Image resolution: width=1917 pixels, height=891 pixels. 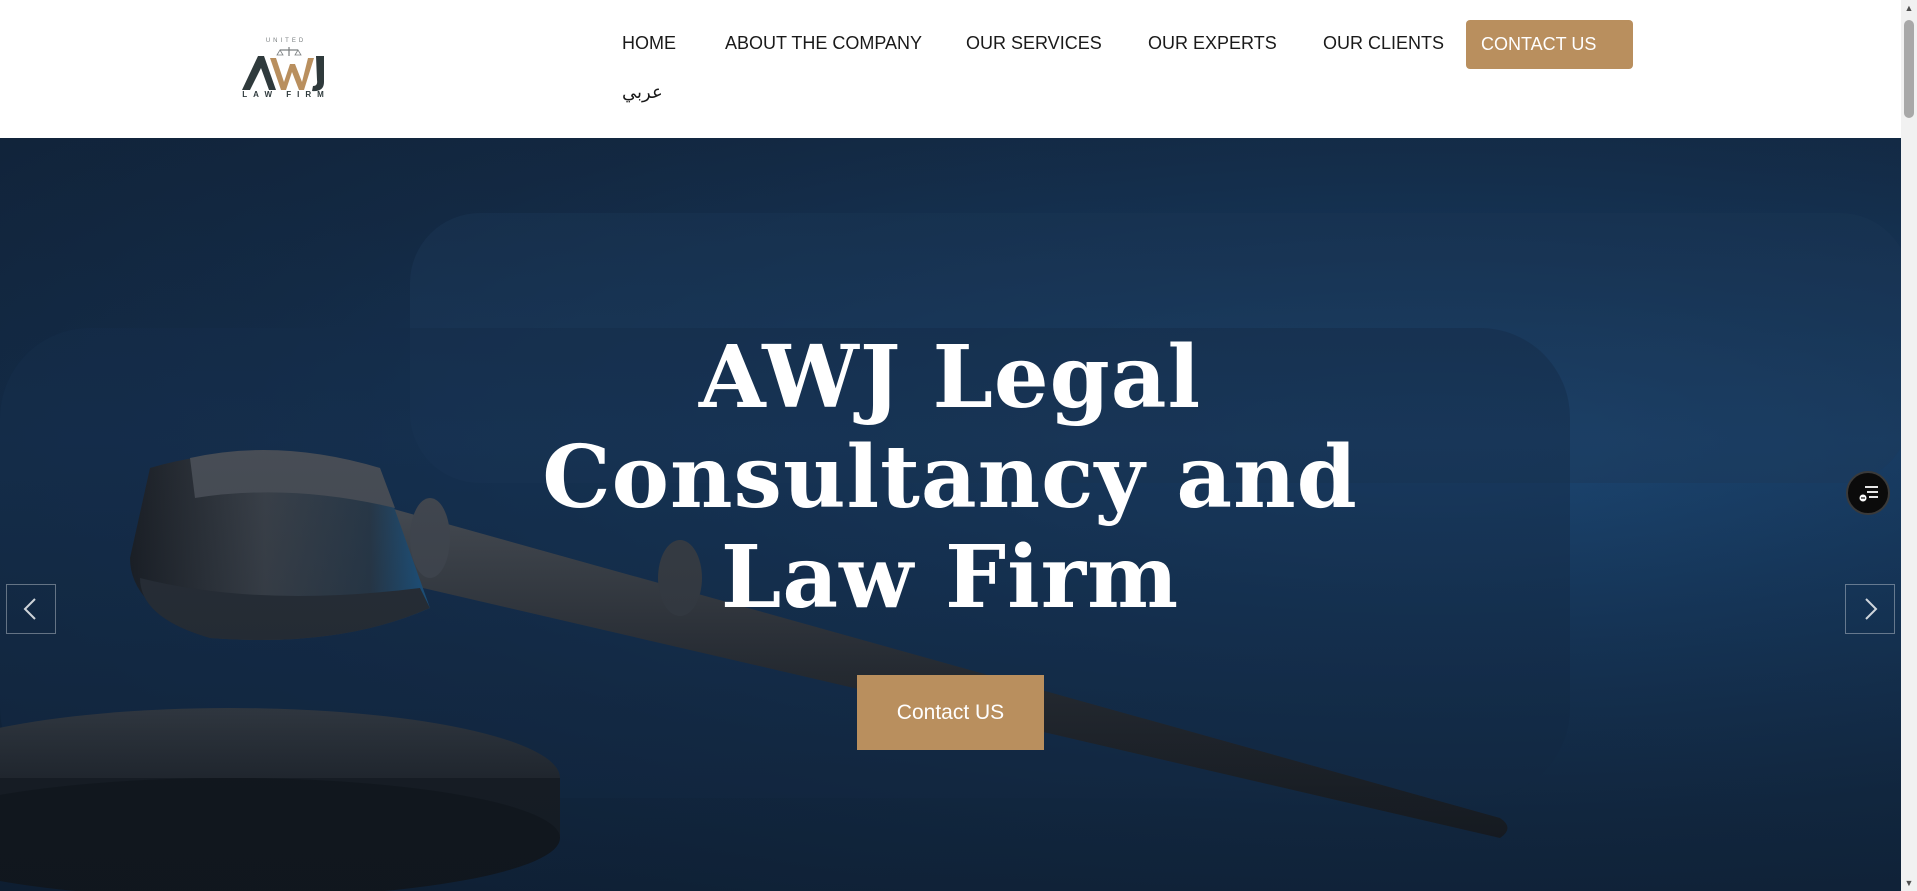 I want to click on language-switch-arabic: عربي, so click(x=642, y=92).